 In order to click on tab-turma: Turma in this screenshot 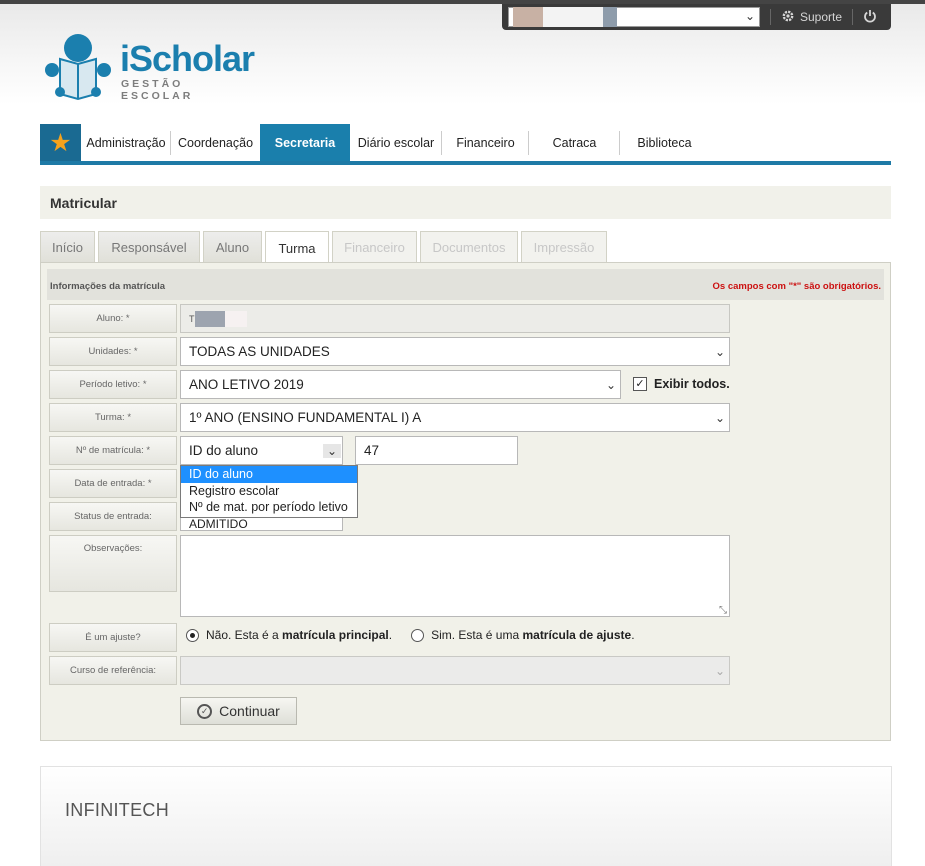, I will do `click(297, 247)`.